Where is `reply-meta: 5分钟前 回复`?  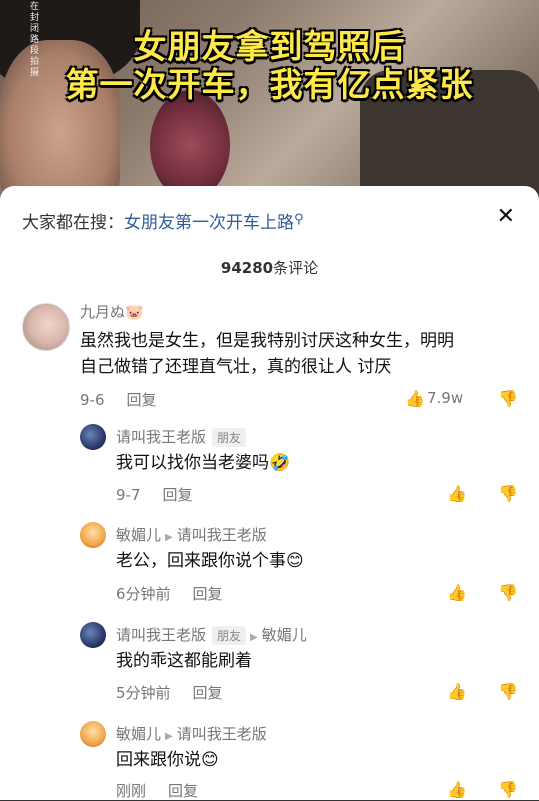
reply-meta: 5分钟前 回复 is located at coordinates (169, 692).